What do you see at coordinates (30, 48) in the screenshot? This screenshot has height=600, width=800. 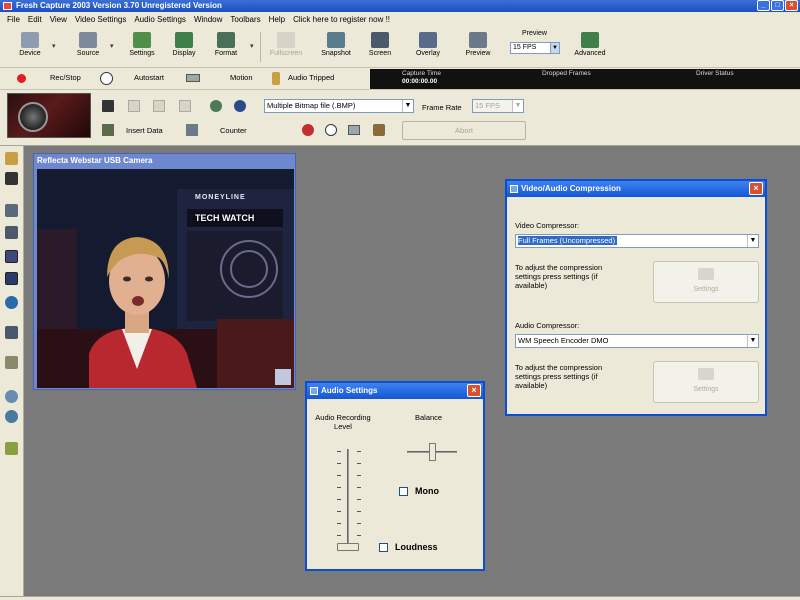 I see `device-button: Device` at bounding box center [30, 48].